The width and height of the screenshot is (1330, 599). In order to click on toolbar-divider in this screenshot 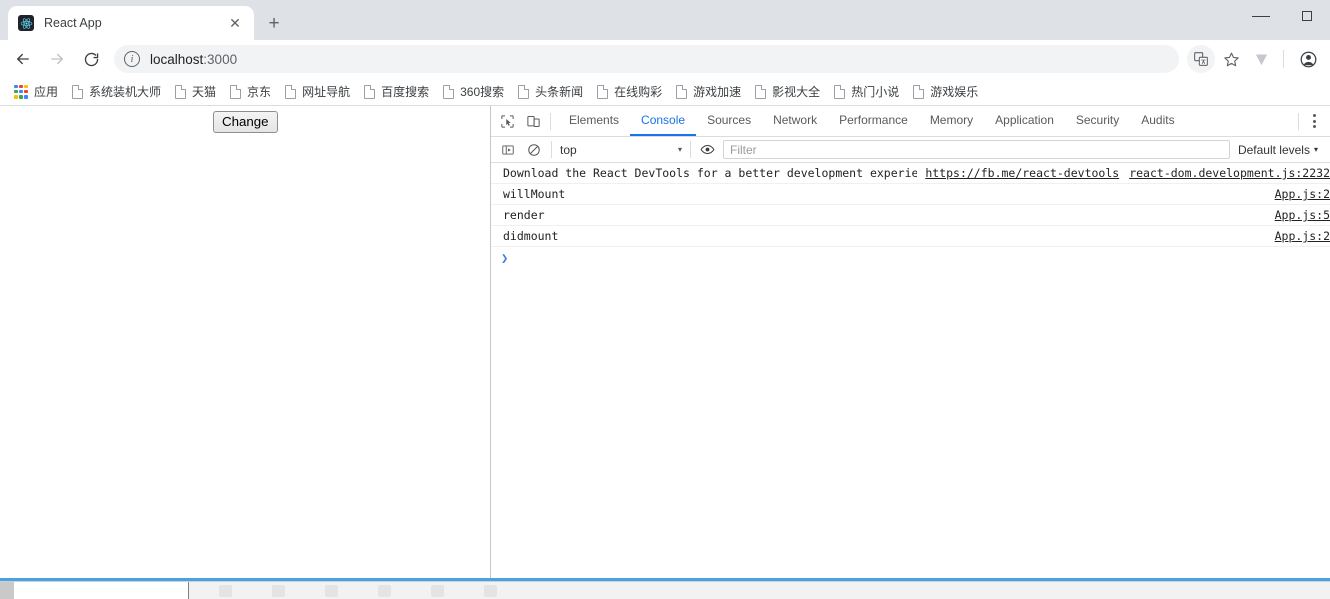, I will do `click(1283, 59)`.